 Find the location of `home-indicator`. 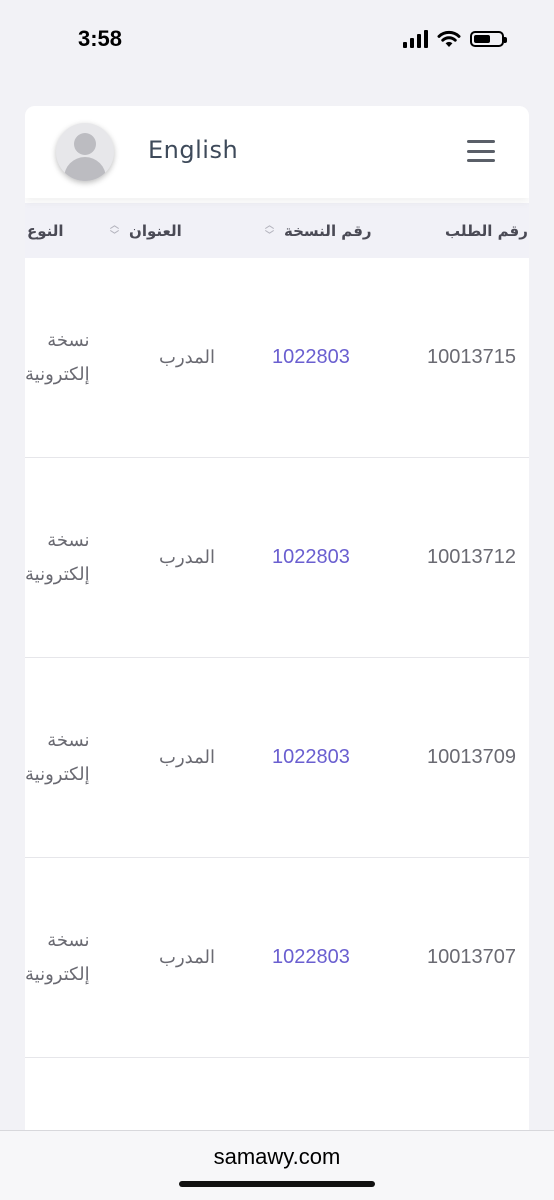

home-indicator is located at coordinates (277, 1184).